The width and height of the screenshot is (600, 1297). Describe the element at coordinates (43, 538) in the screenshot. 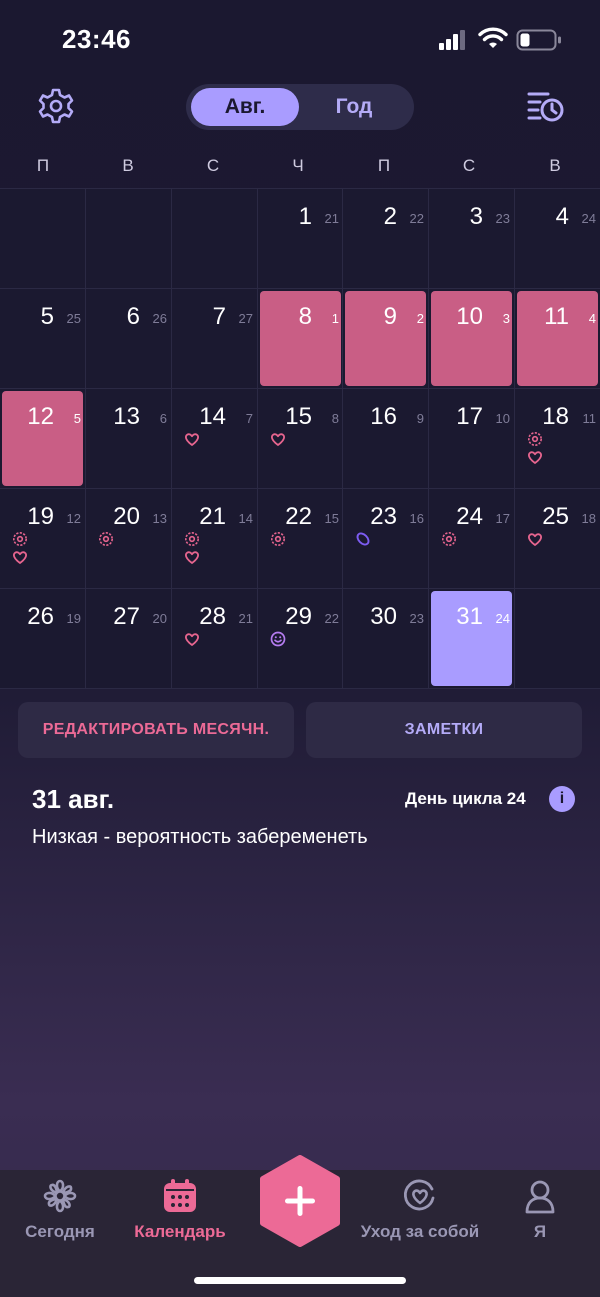

I see `day-cell: 19 12` at that location.